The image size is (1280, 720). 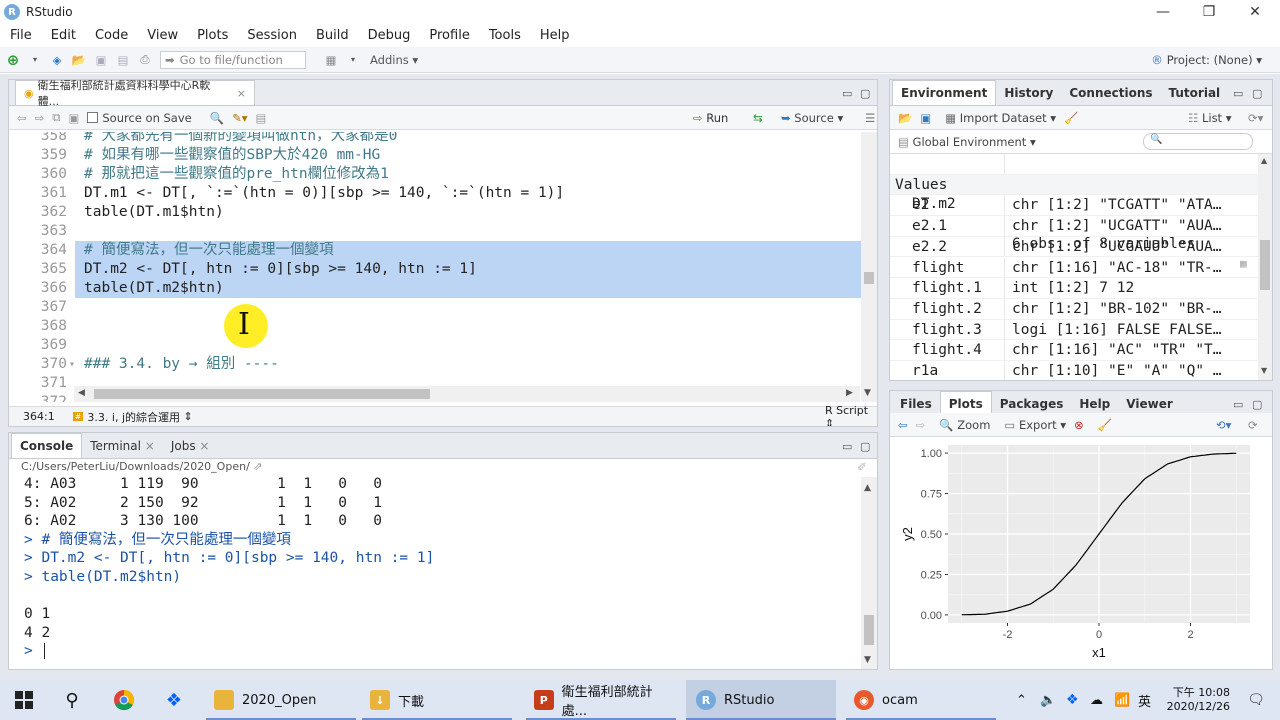 What do you see at coordinates (1072, 700) in the screenshot?
I see `dropbox-tray-icon: ❖` at bounding box center [1072, 700].